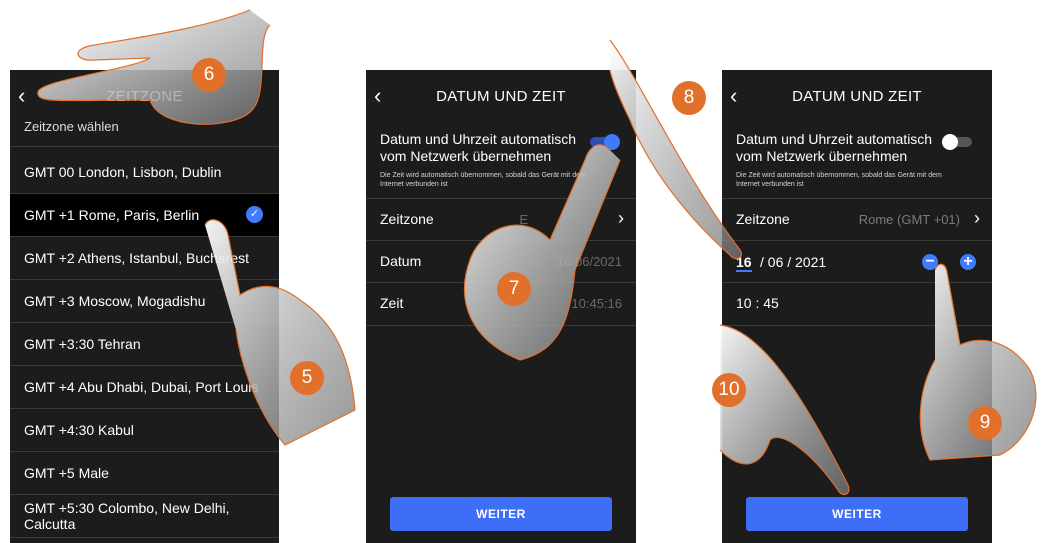 The image size is (1059, 543). I want to click on page-title: ZEITZONE, so click(144, 96).